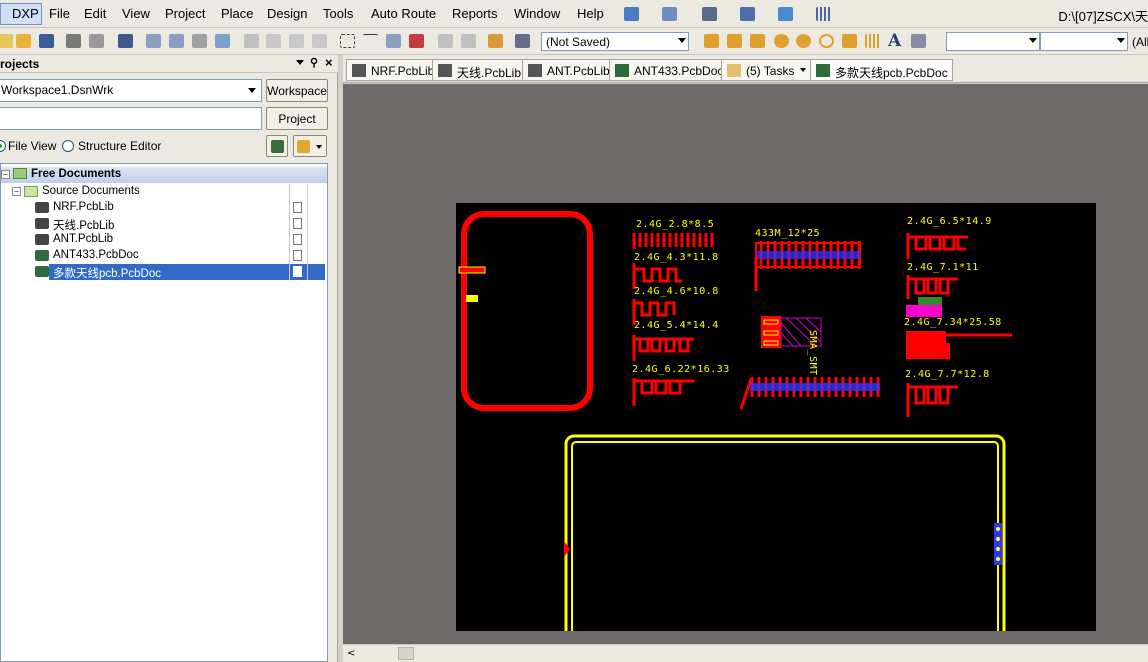  I want to click on paste-icon, so click(296, 41).